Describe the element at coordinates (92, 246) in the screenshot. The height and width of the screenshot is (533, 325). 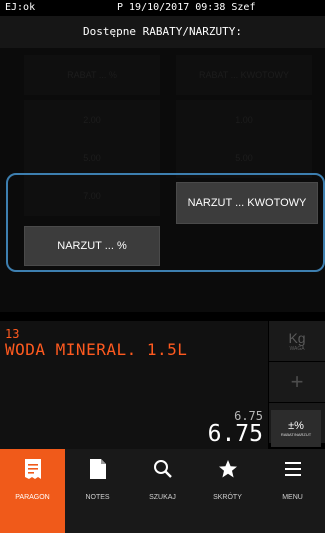
I see `narzut-percent-button: NARZUT ... %` at that location.